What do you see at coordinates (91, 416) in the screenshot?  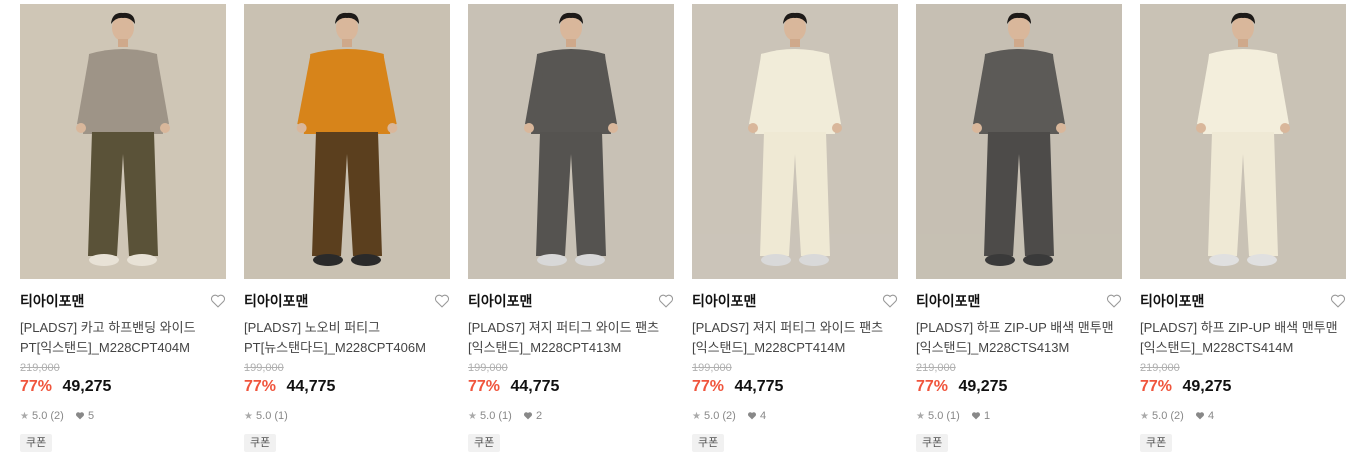 I see `likes-value: 5` at bounding box center [91, 416].